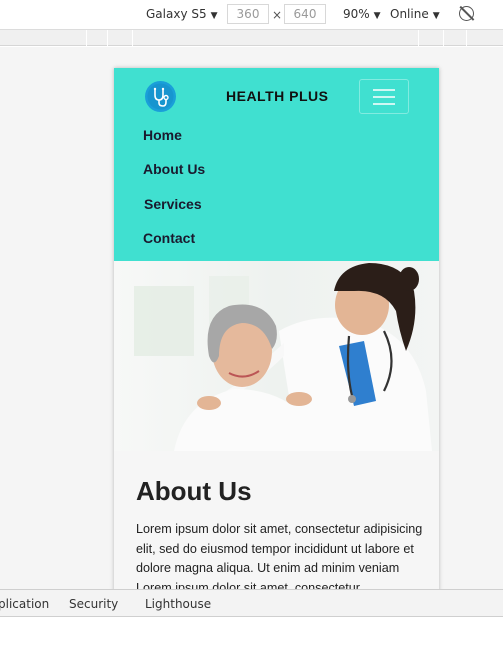 This screenshot has height=669, width=503. Describe the element at coordinates (384, 96) in the screenshot. I see `hamburger-menu-icon` at that location.